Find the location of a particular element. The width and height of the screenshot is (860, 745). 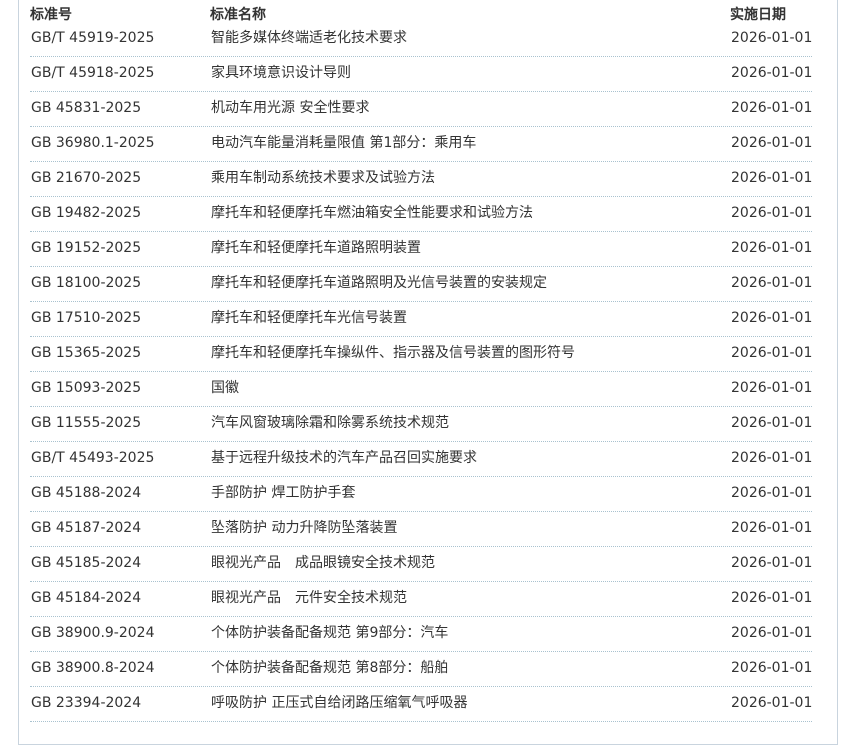

standard-code: GB 15365-2025 is located at coordinates (86, 353).